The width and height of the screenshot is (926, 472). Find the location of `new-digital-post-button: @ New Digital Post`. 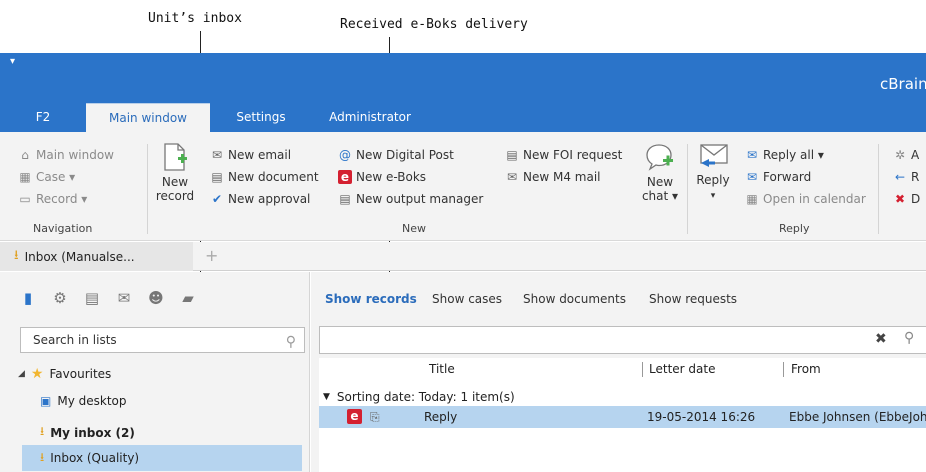

new-digital-post-button: @ New Digital Post is located at coordinates (396, 155).